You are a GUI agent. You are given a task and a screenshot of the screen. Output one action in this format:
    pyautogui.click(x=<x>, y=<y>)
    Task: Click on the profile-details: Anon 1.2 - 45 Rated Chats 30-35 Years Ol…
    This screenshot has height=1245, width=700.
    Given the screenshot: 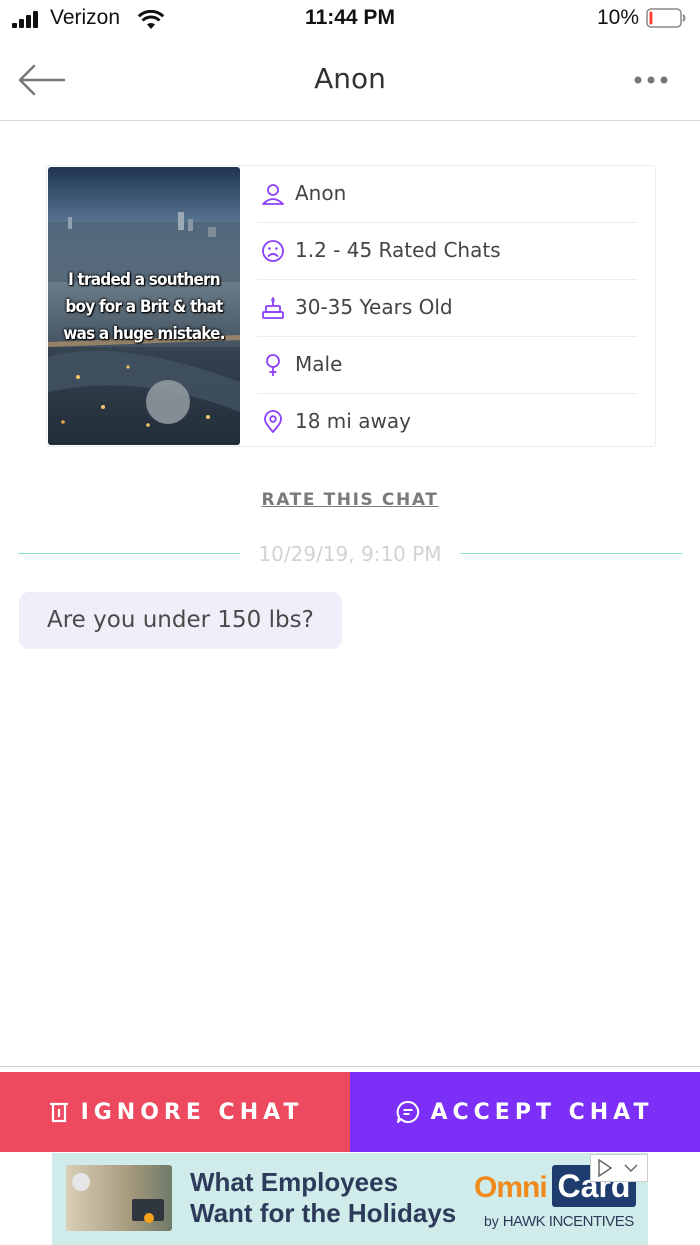 What is the action you would take?
    pyautogui.click(x=447, y=308)
    